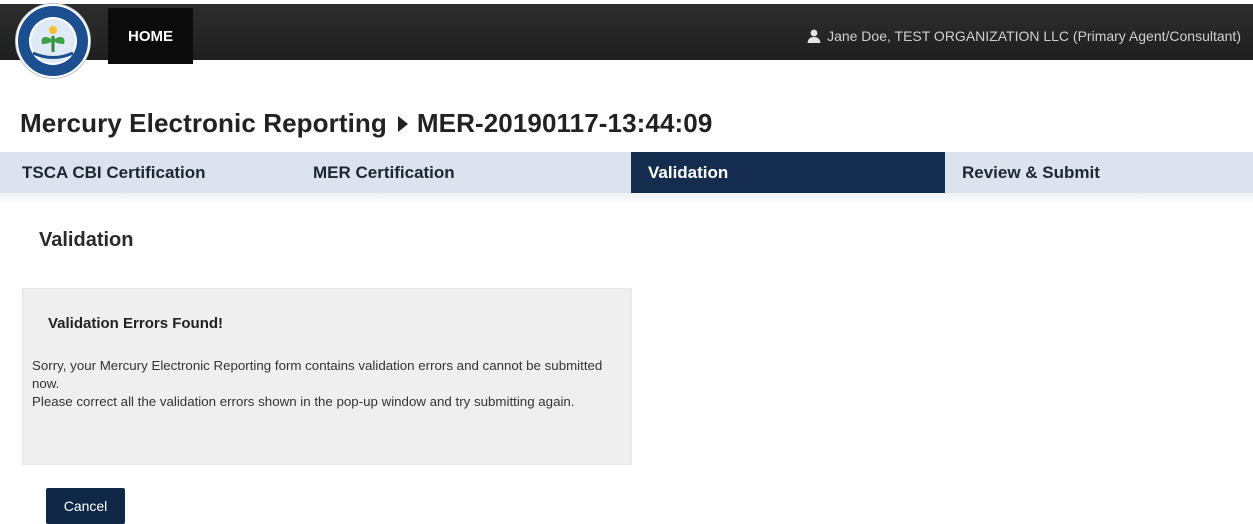  What do you see at coordinates (626, 199) in the screenshot?
I see `steps-divider` at bounding box center [626, 199].